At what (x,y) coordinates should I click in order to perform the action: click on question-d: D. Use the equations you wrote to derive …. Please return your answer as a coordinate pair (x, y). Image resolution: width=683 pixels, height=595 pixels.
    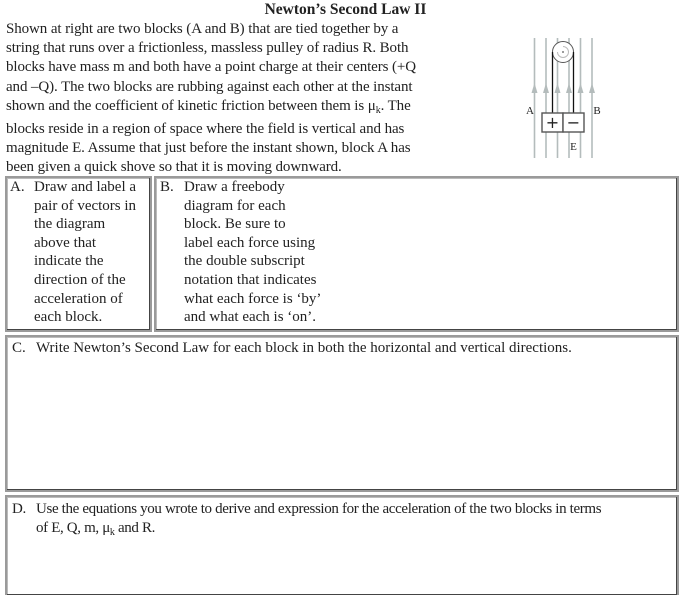
    Looking at the image, I should click on (307, 521).